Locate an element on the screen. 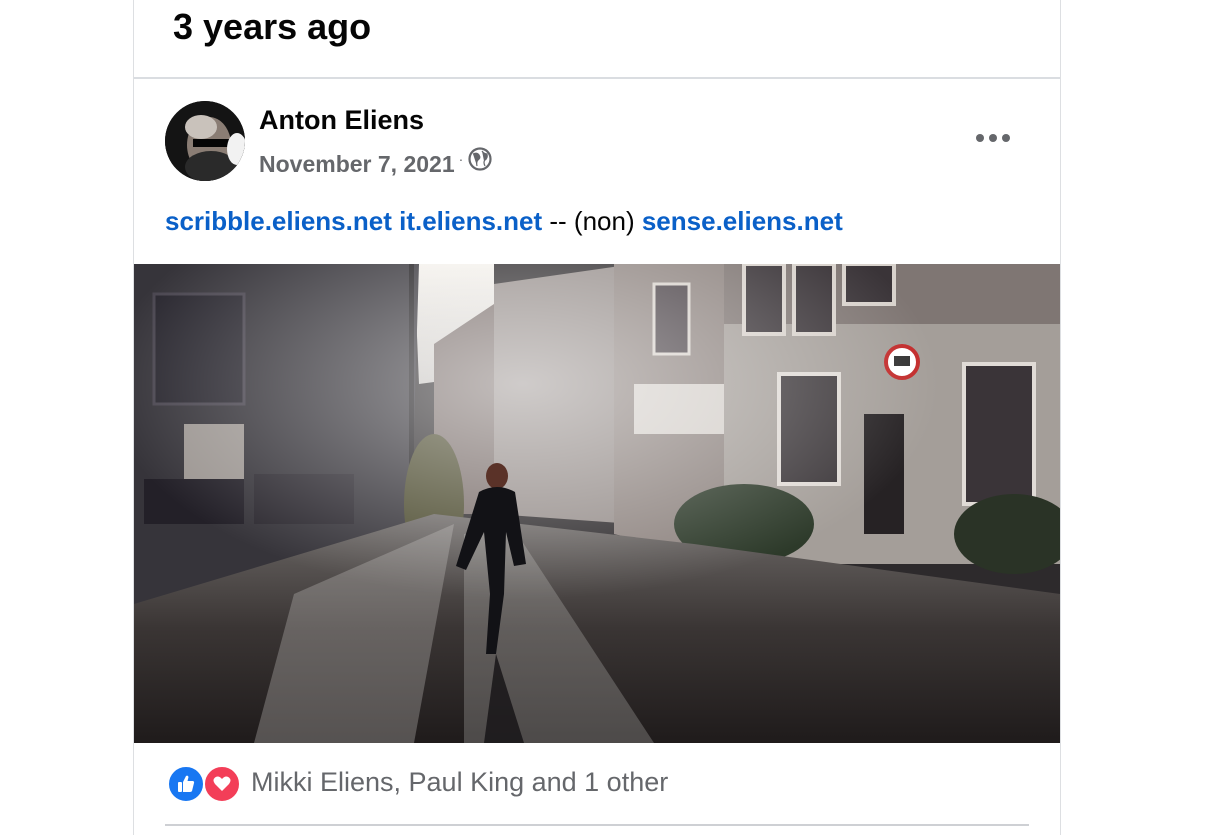 The image size is (1210, 835). avatar is located at coordinates (205, 141).